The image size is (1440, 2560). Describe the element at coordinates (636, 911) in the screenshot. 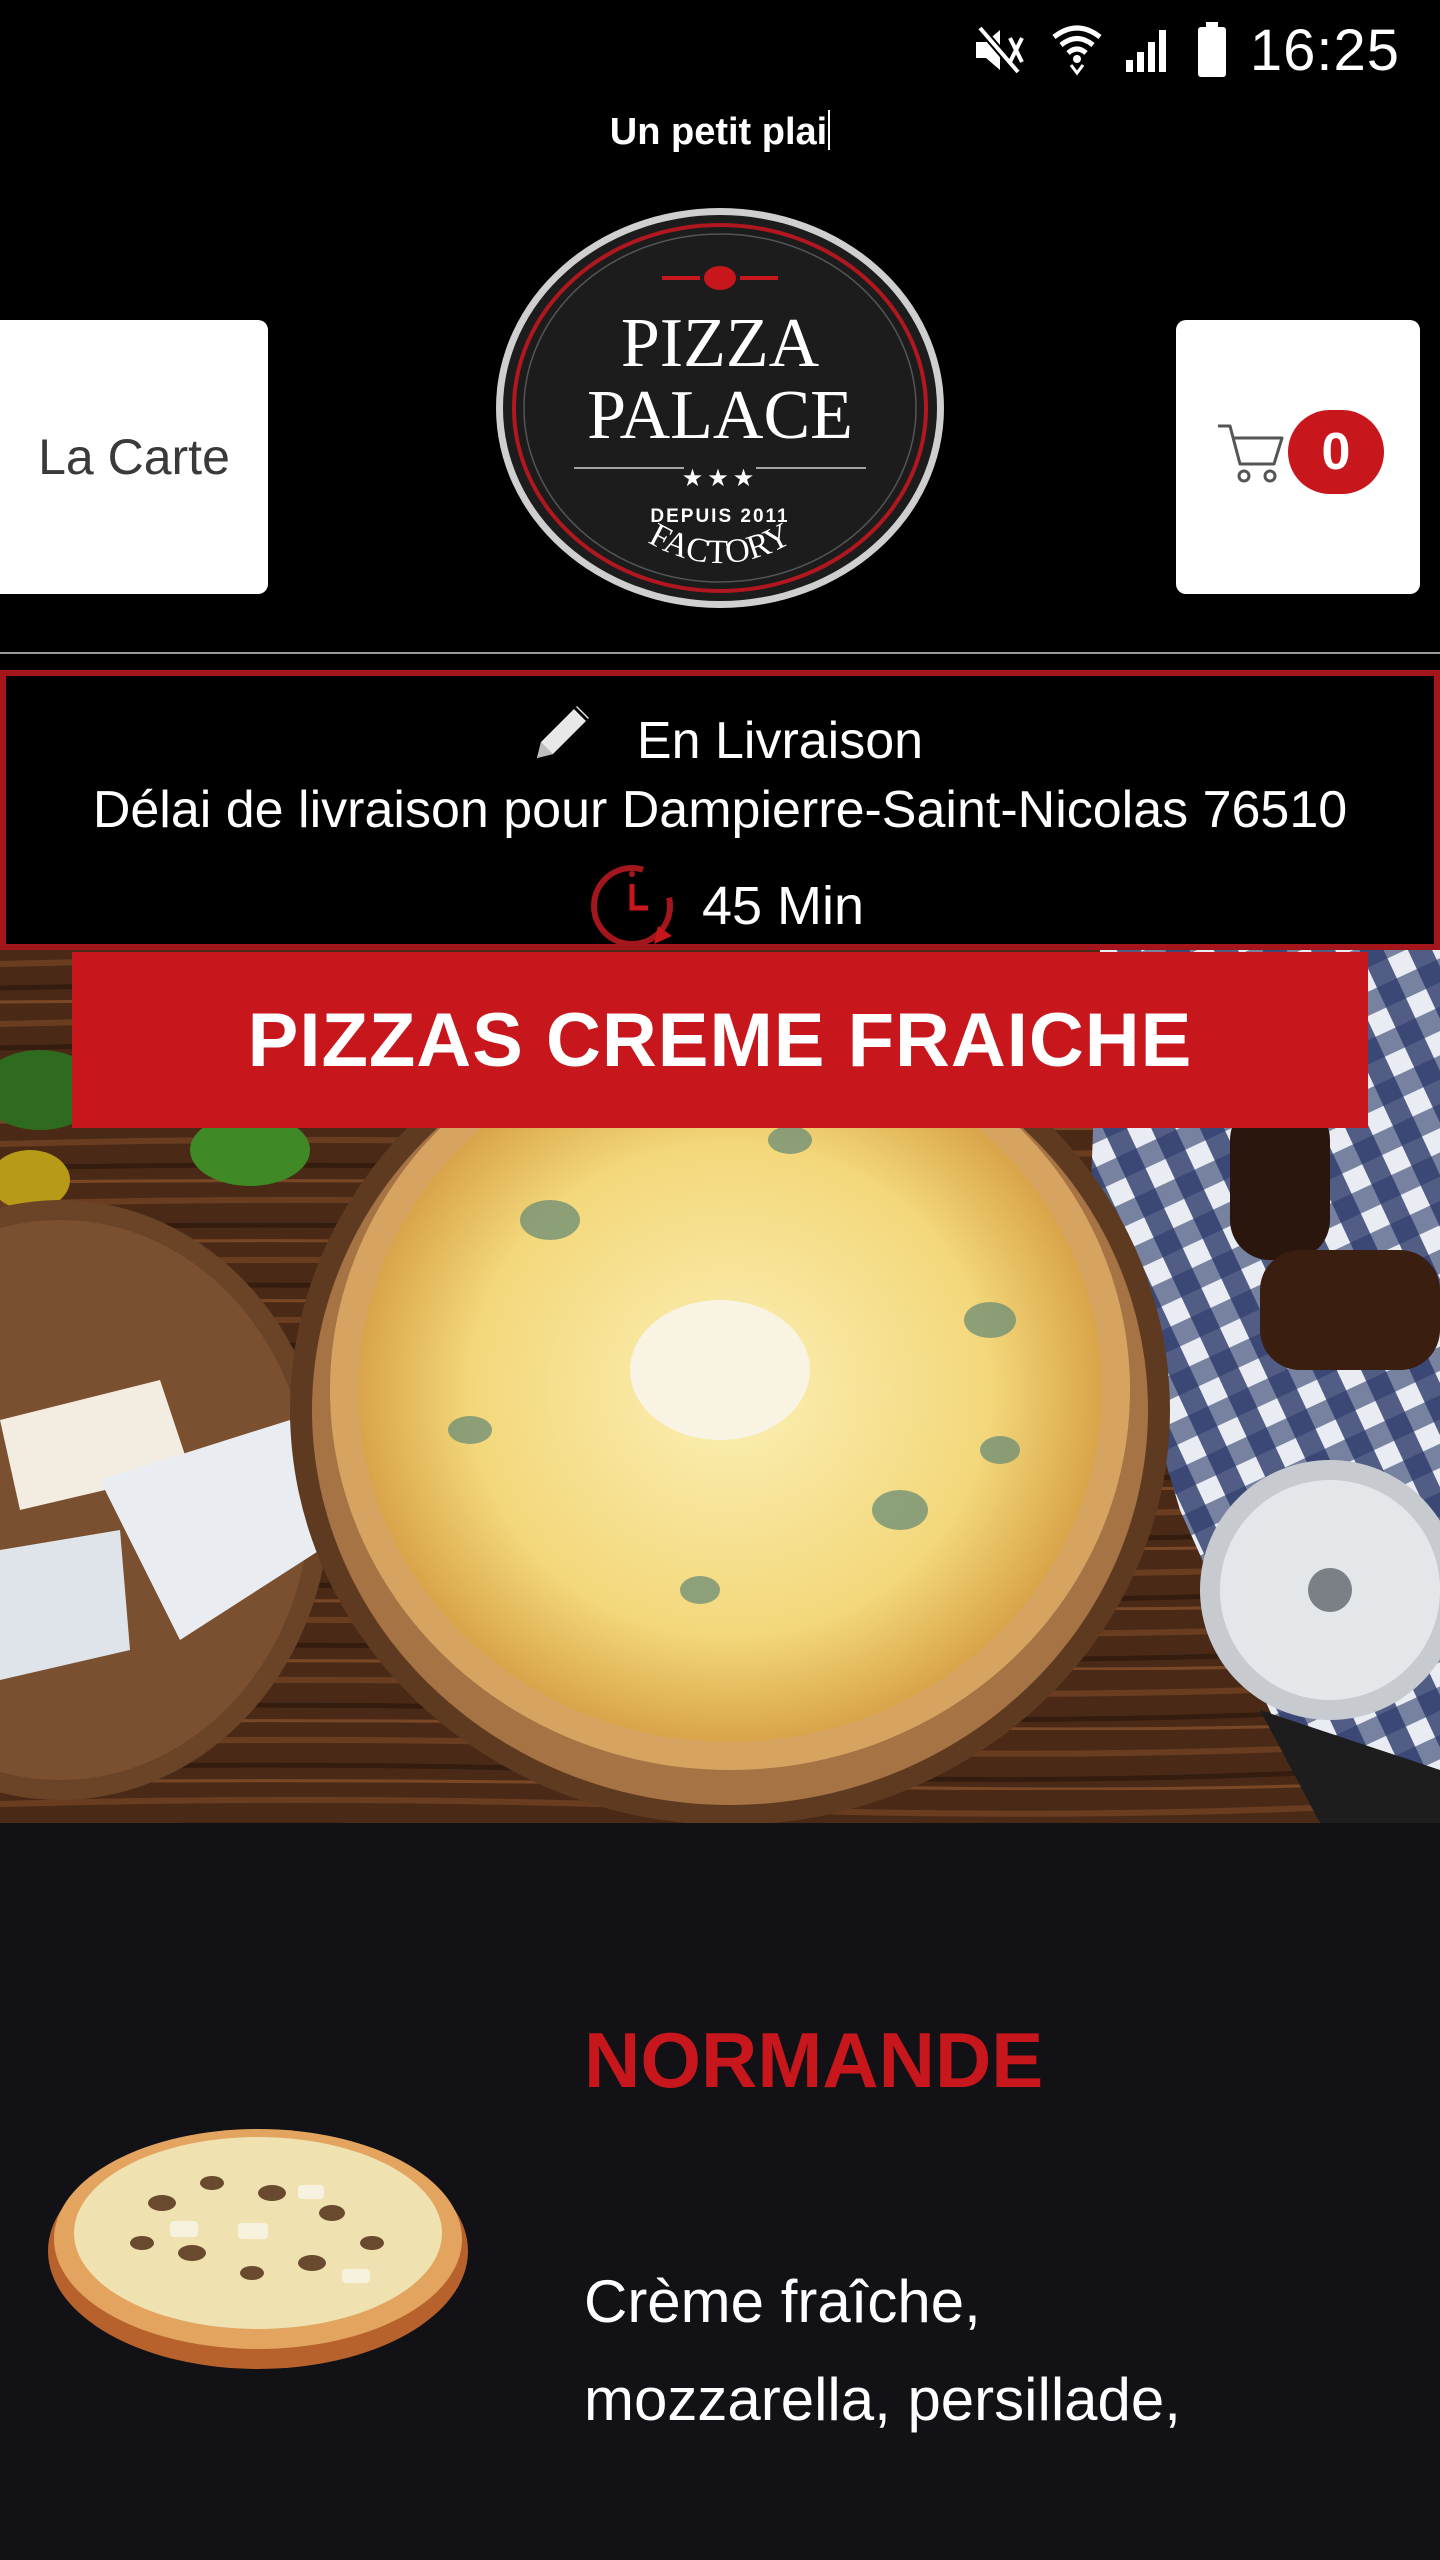

I see `clock-icon` at that location.